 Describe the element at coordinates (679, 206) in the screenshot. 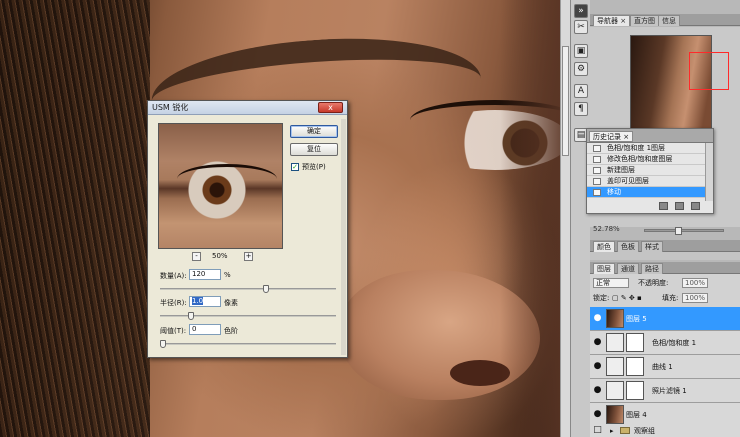

I see `snapshot-icon` at that location.